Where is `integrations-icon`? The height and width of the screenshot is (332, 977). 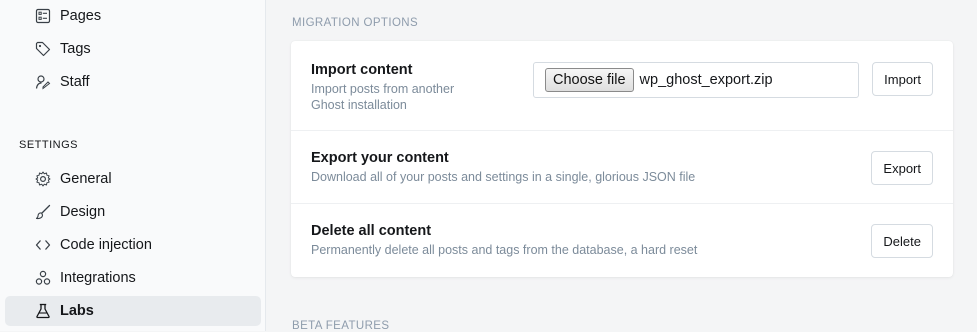 integrations-icon is located at coordinates (43, 277).